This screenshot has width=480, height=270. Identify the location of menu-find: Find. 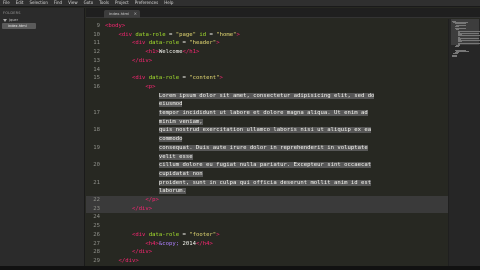
(58, 3).